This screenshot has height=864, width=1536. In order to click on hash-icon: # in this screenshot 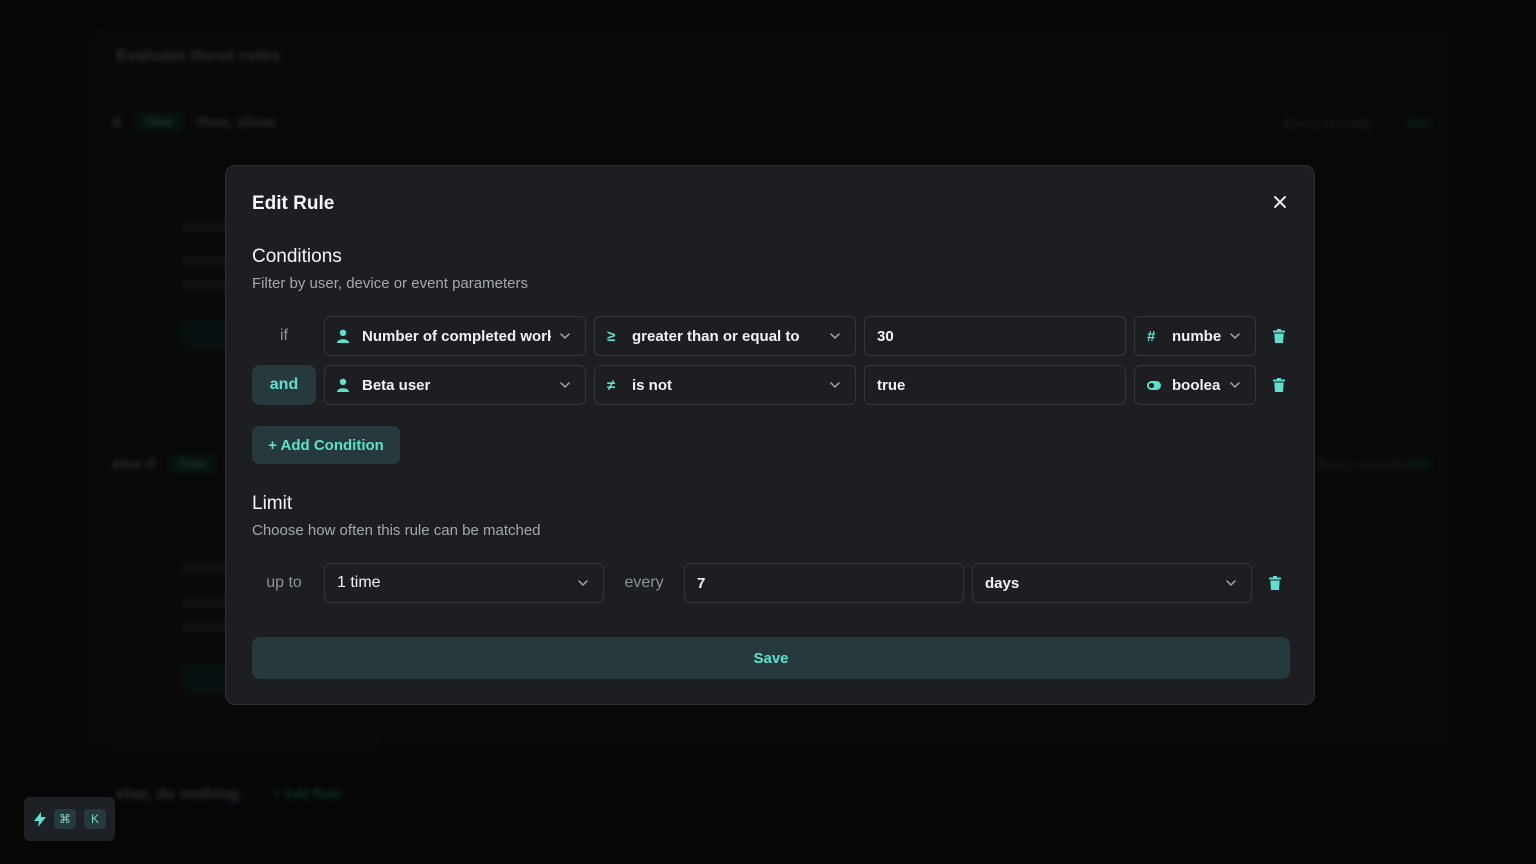, I will do `click(1151, 336)`.